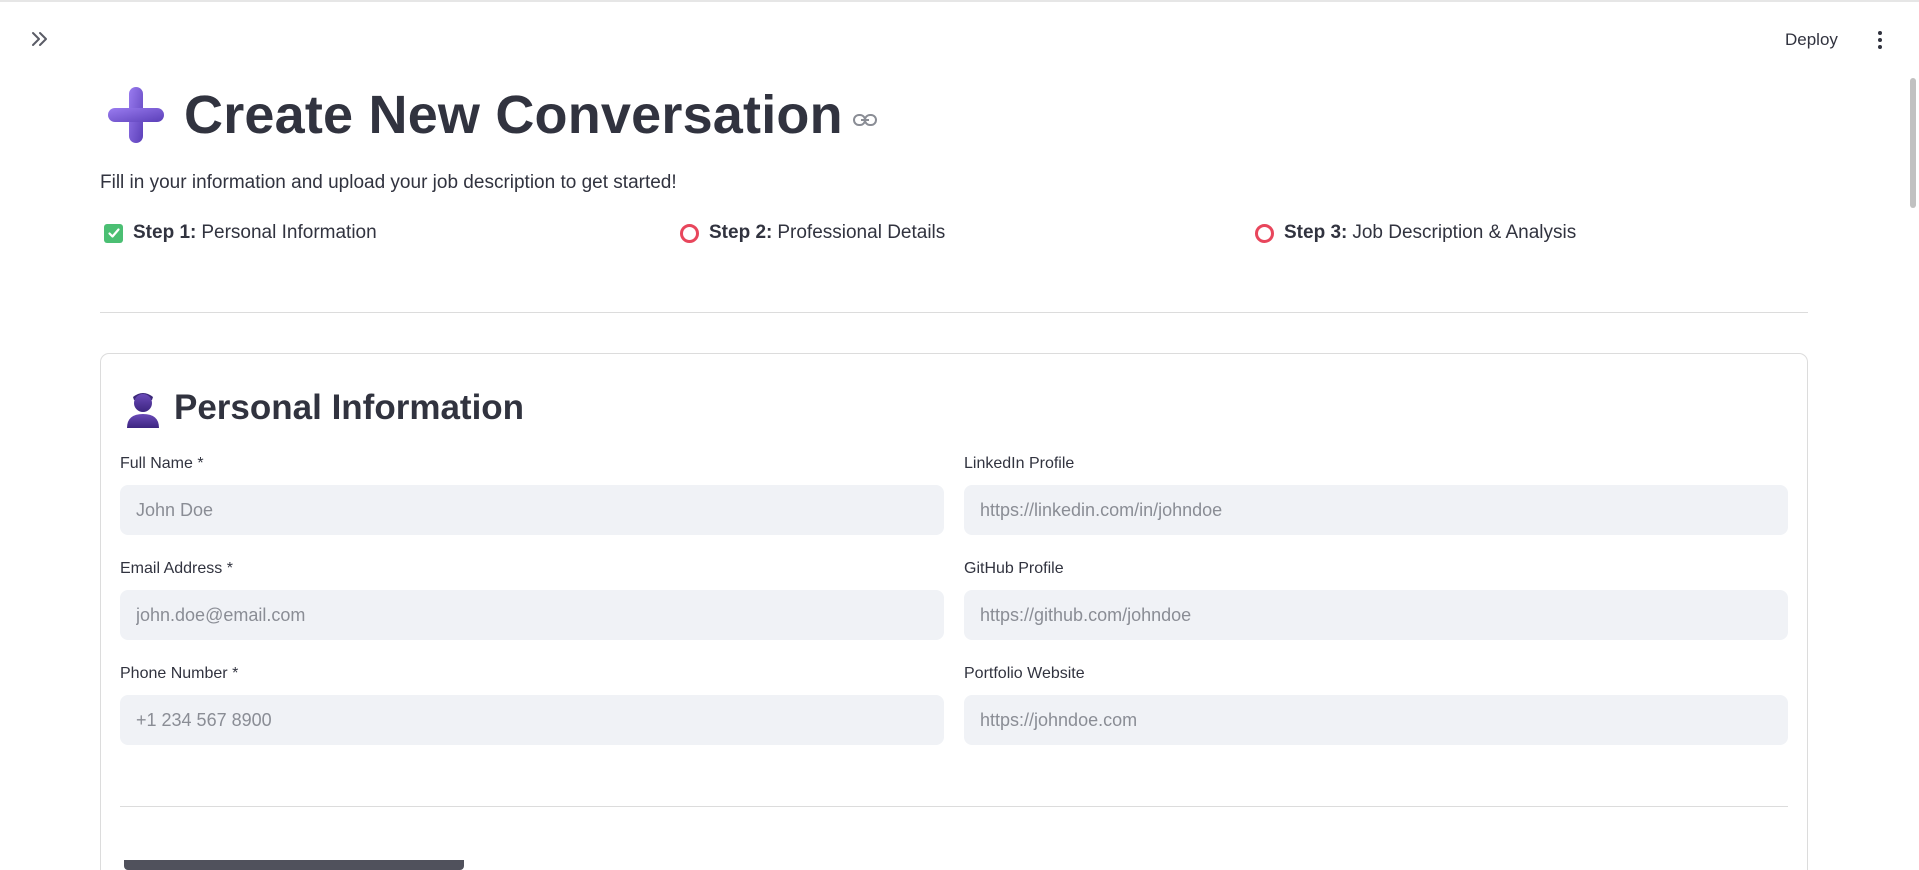  What do you see at coordinates (113, 233) in the screenshot?
I see `check-icon` at bounding box center [113, 233].